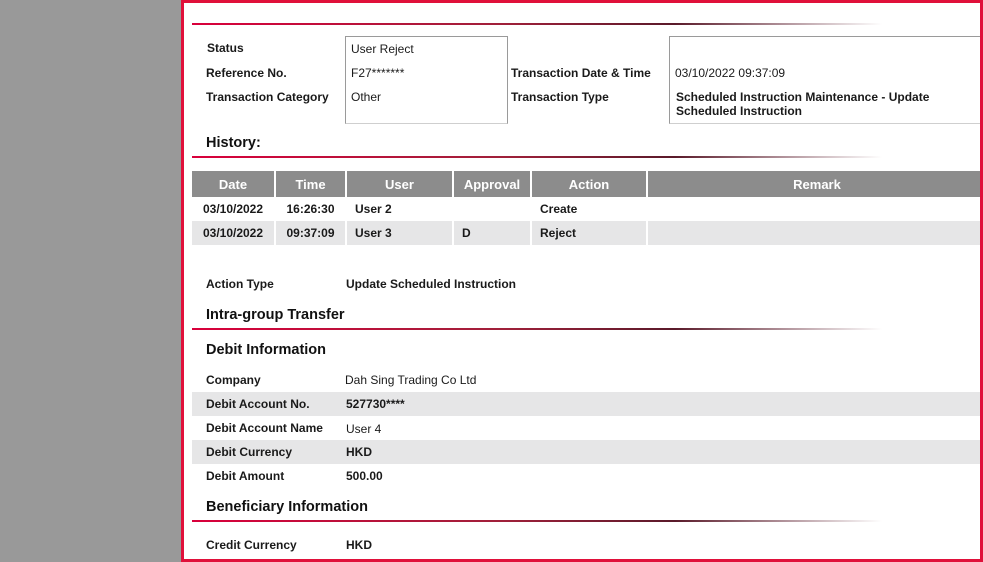 This screenshot has width=983, height=562. Describe the element at coordinates (378, 73) in the screenshot. I see `reference-value: F27*******` at that location.